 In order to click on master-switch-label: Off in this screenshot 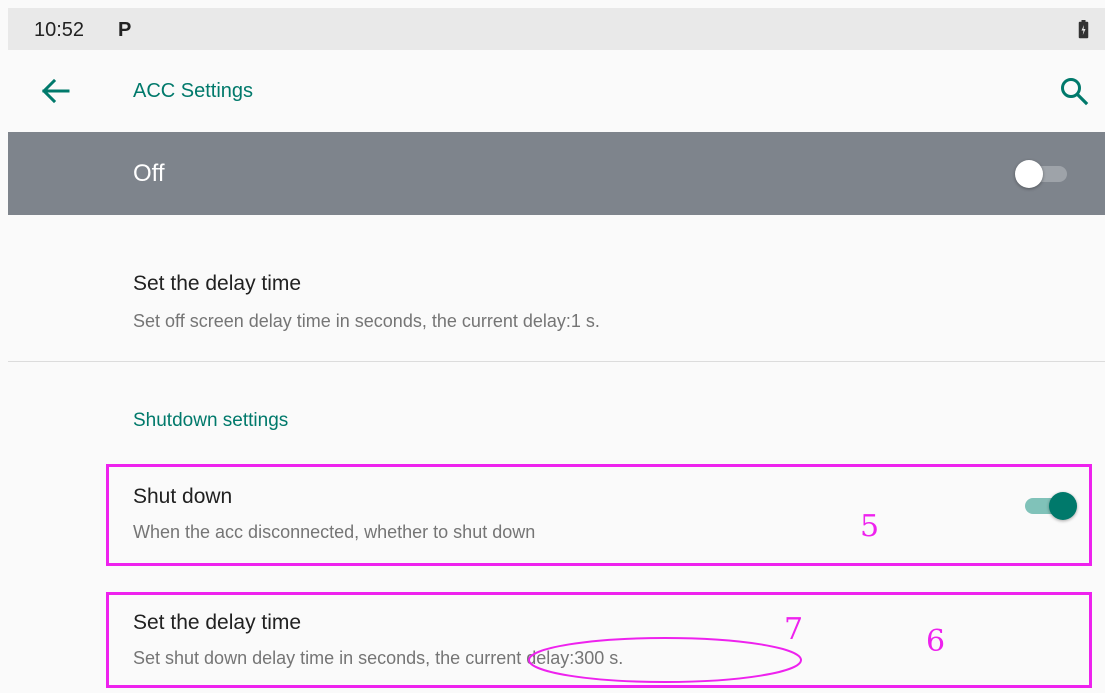, I will do `click(149, 173)`.